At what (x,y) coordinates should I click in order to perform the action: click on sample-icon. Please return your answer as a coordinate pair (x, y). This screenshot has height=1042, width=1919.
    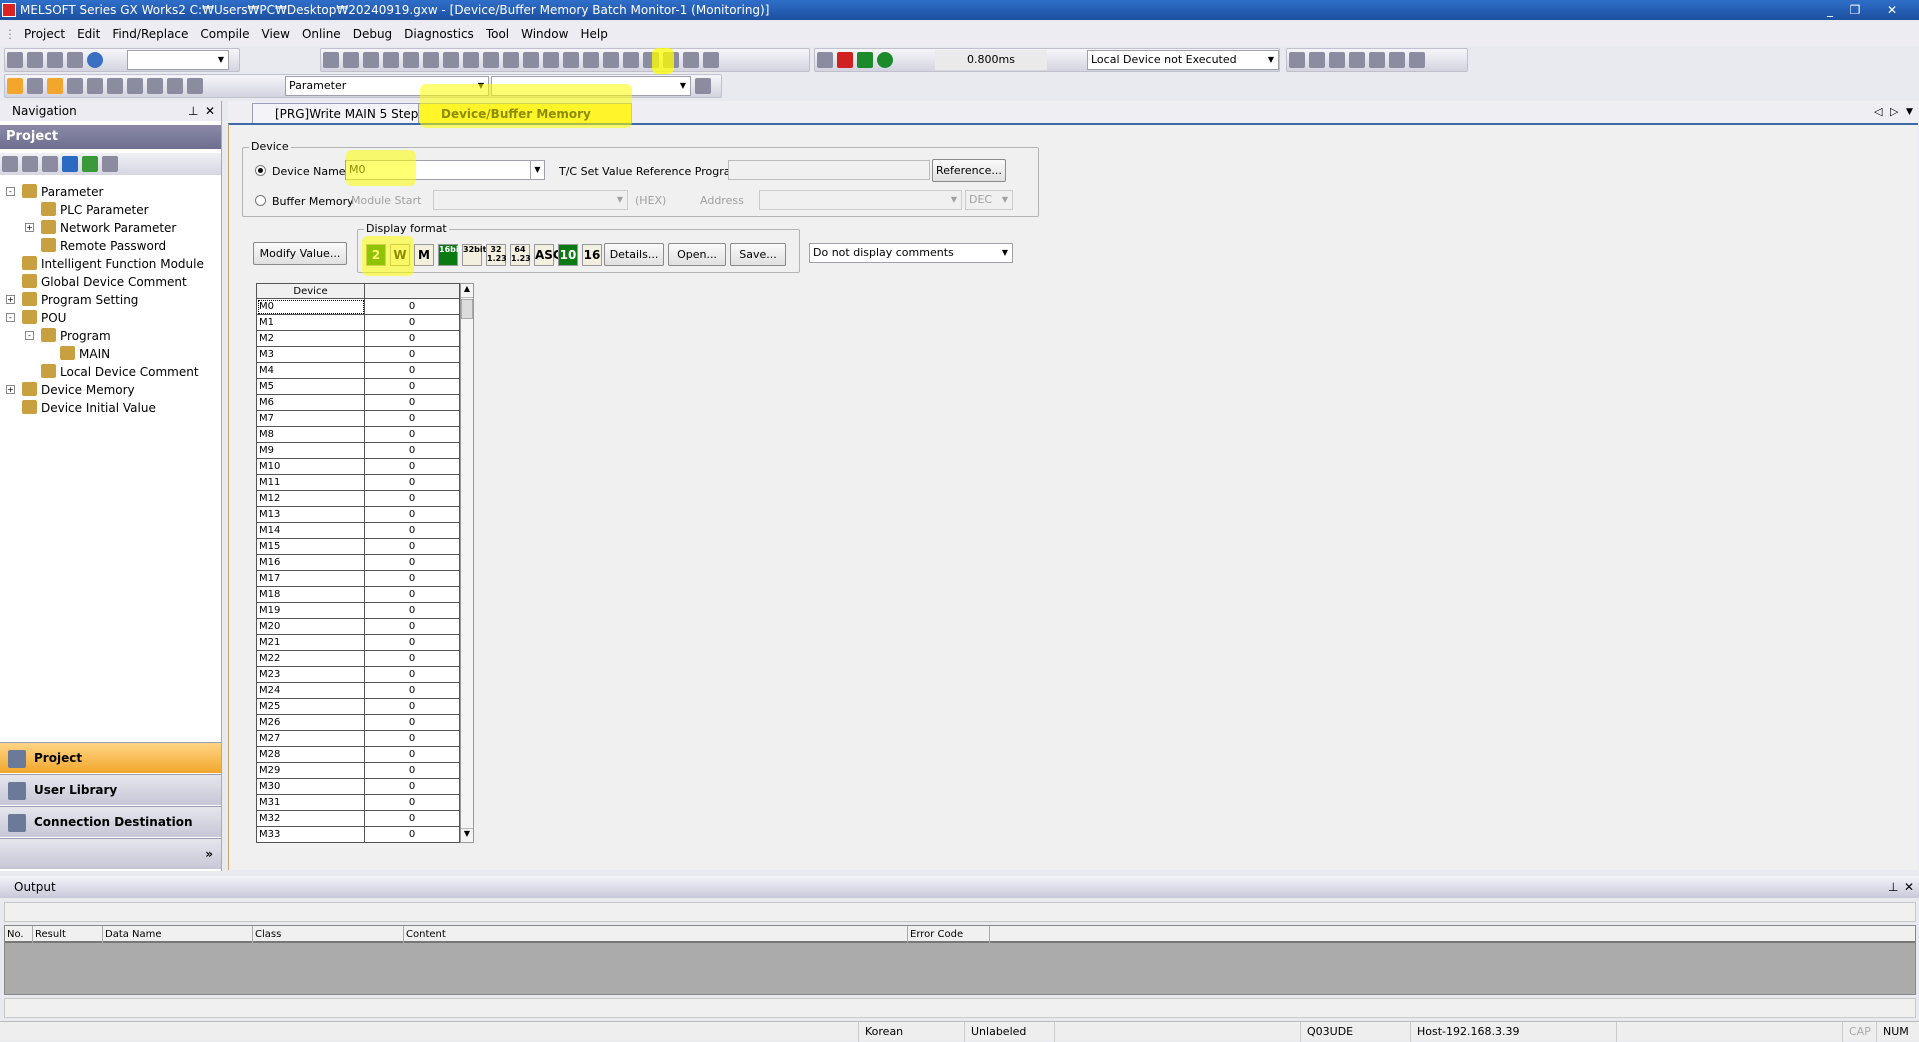
    Looking at the image, I should click on (1357, 60).